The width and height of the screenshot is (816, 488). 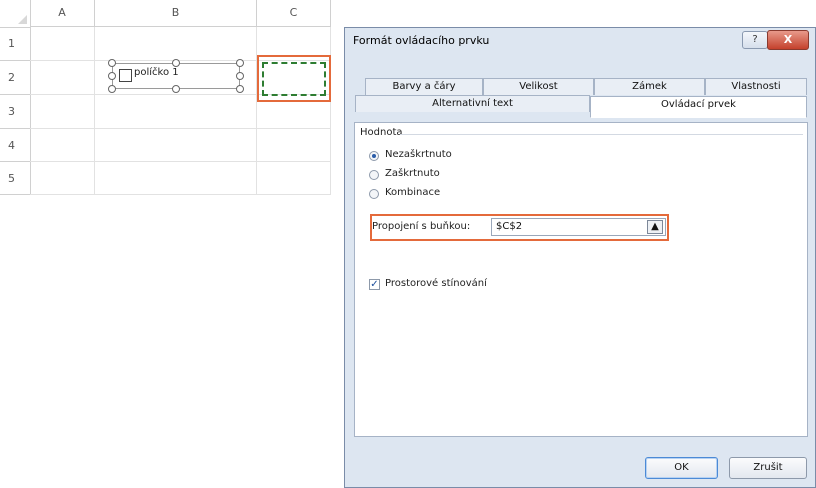 What do you see at coordinates (538, 86) in the screenshot?
I see `tab-size: Velikost` at bounding box center [538, 86].